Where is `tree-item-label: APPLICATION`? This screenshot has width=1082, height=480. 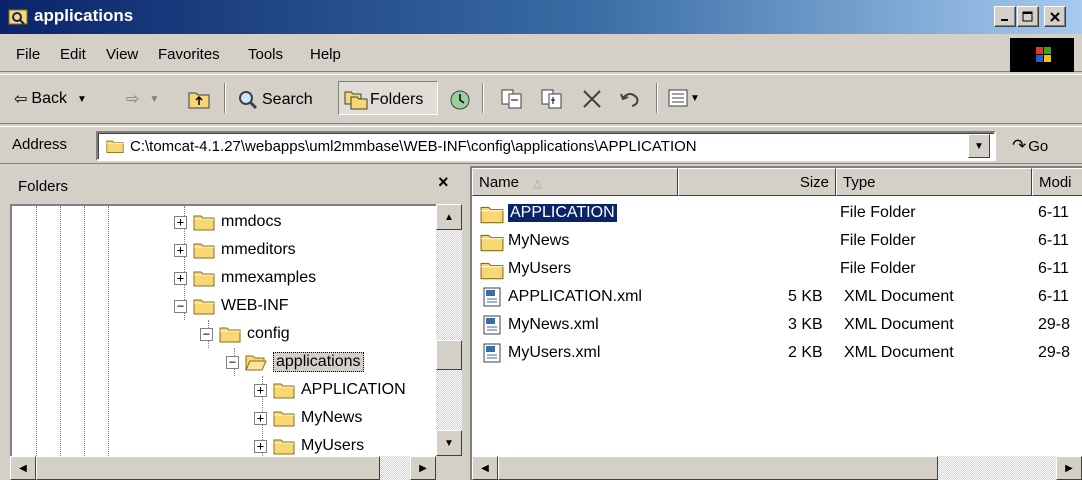
tree-item-label: APPLICATION is located at coordinates (353, 389).